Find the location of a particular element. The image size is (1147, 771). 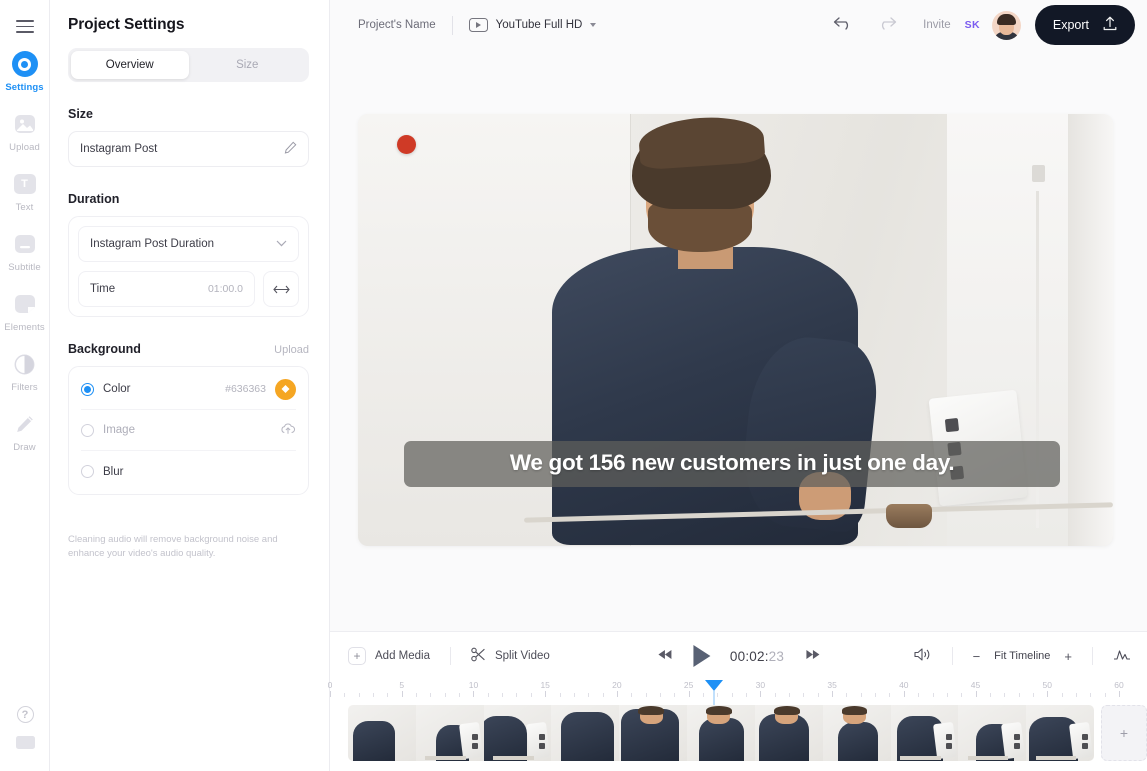

hamburger-menu-icon is located at coordinates (24, 26).